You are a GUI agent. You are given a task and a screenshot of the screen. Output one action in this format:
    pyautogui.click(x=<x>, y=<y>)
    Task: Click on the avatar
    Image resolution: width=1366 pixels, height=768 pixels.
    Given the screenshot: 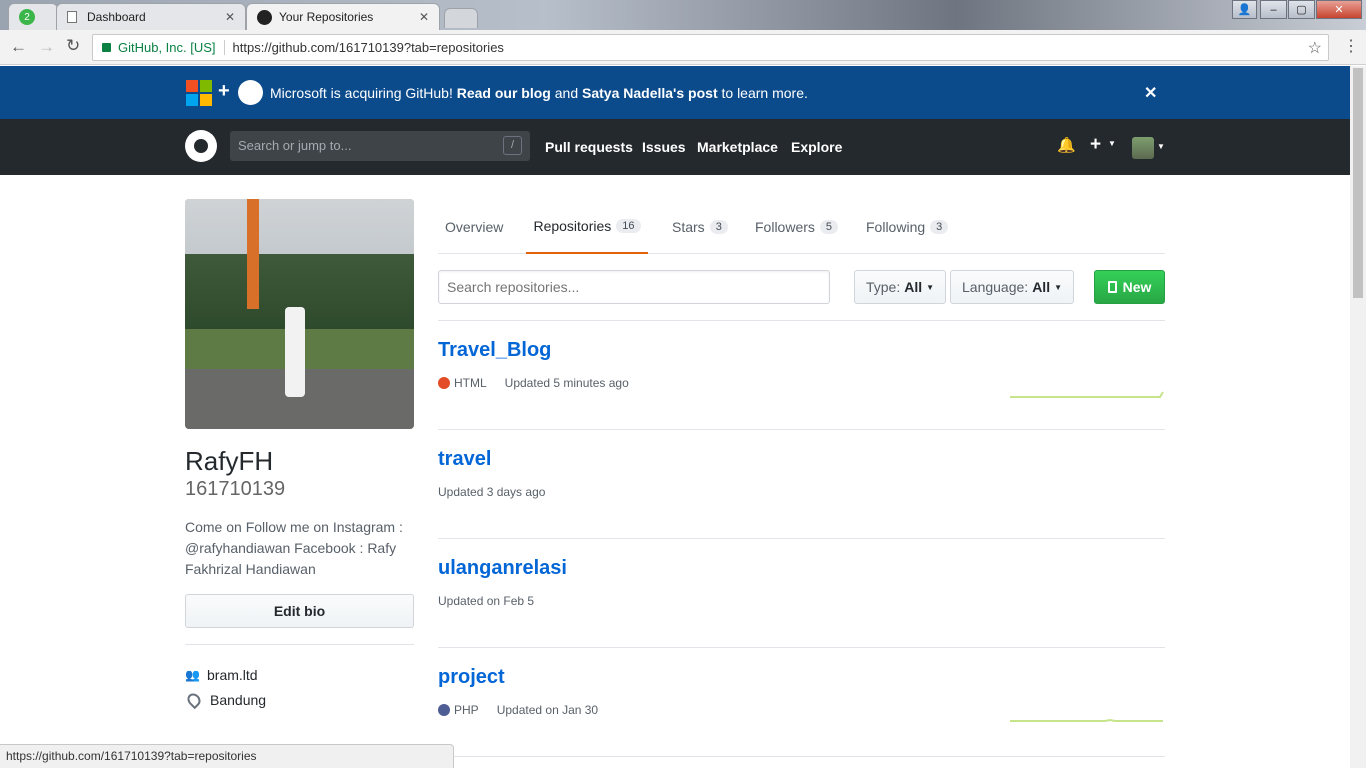 What is the action you would take?
    pyautogui.click(x=1143, y=148)
    